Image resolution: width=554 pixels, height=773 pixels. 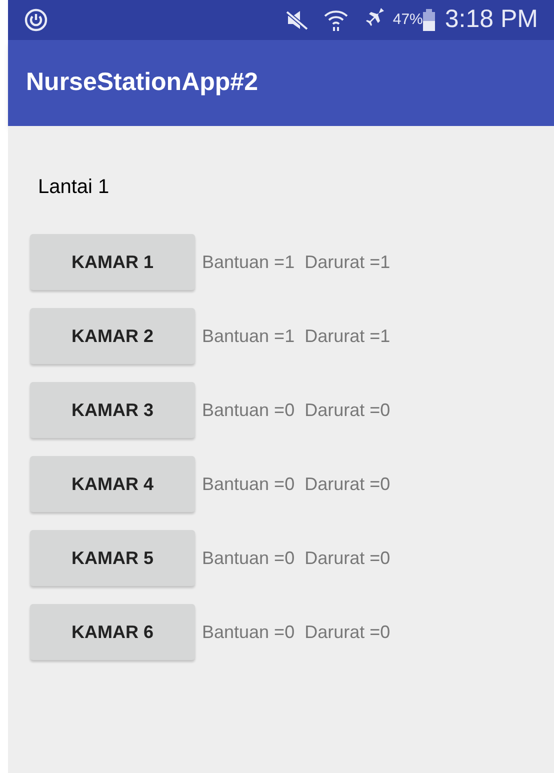 What do you see at coordinates (112, 262) in the screenshot?
I see `room-button: KAMAR 1` at bounding box center [112, 262].